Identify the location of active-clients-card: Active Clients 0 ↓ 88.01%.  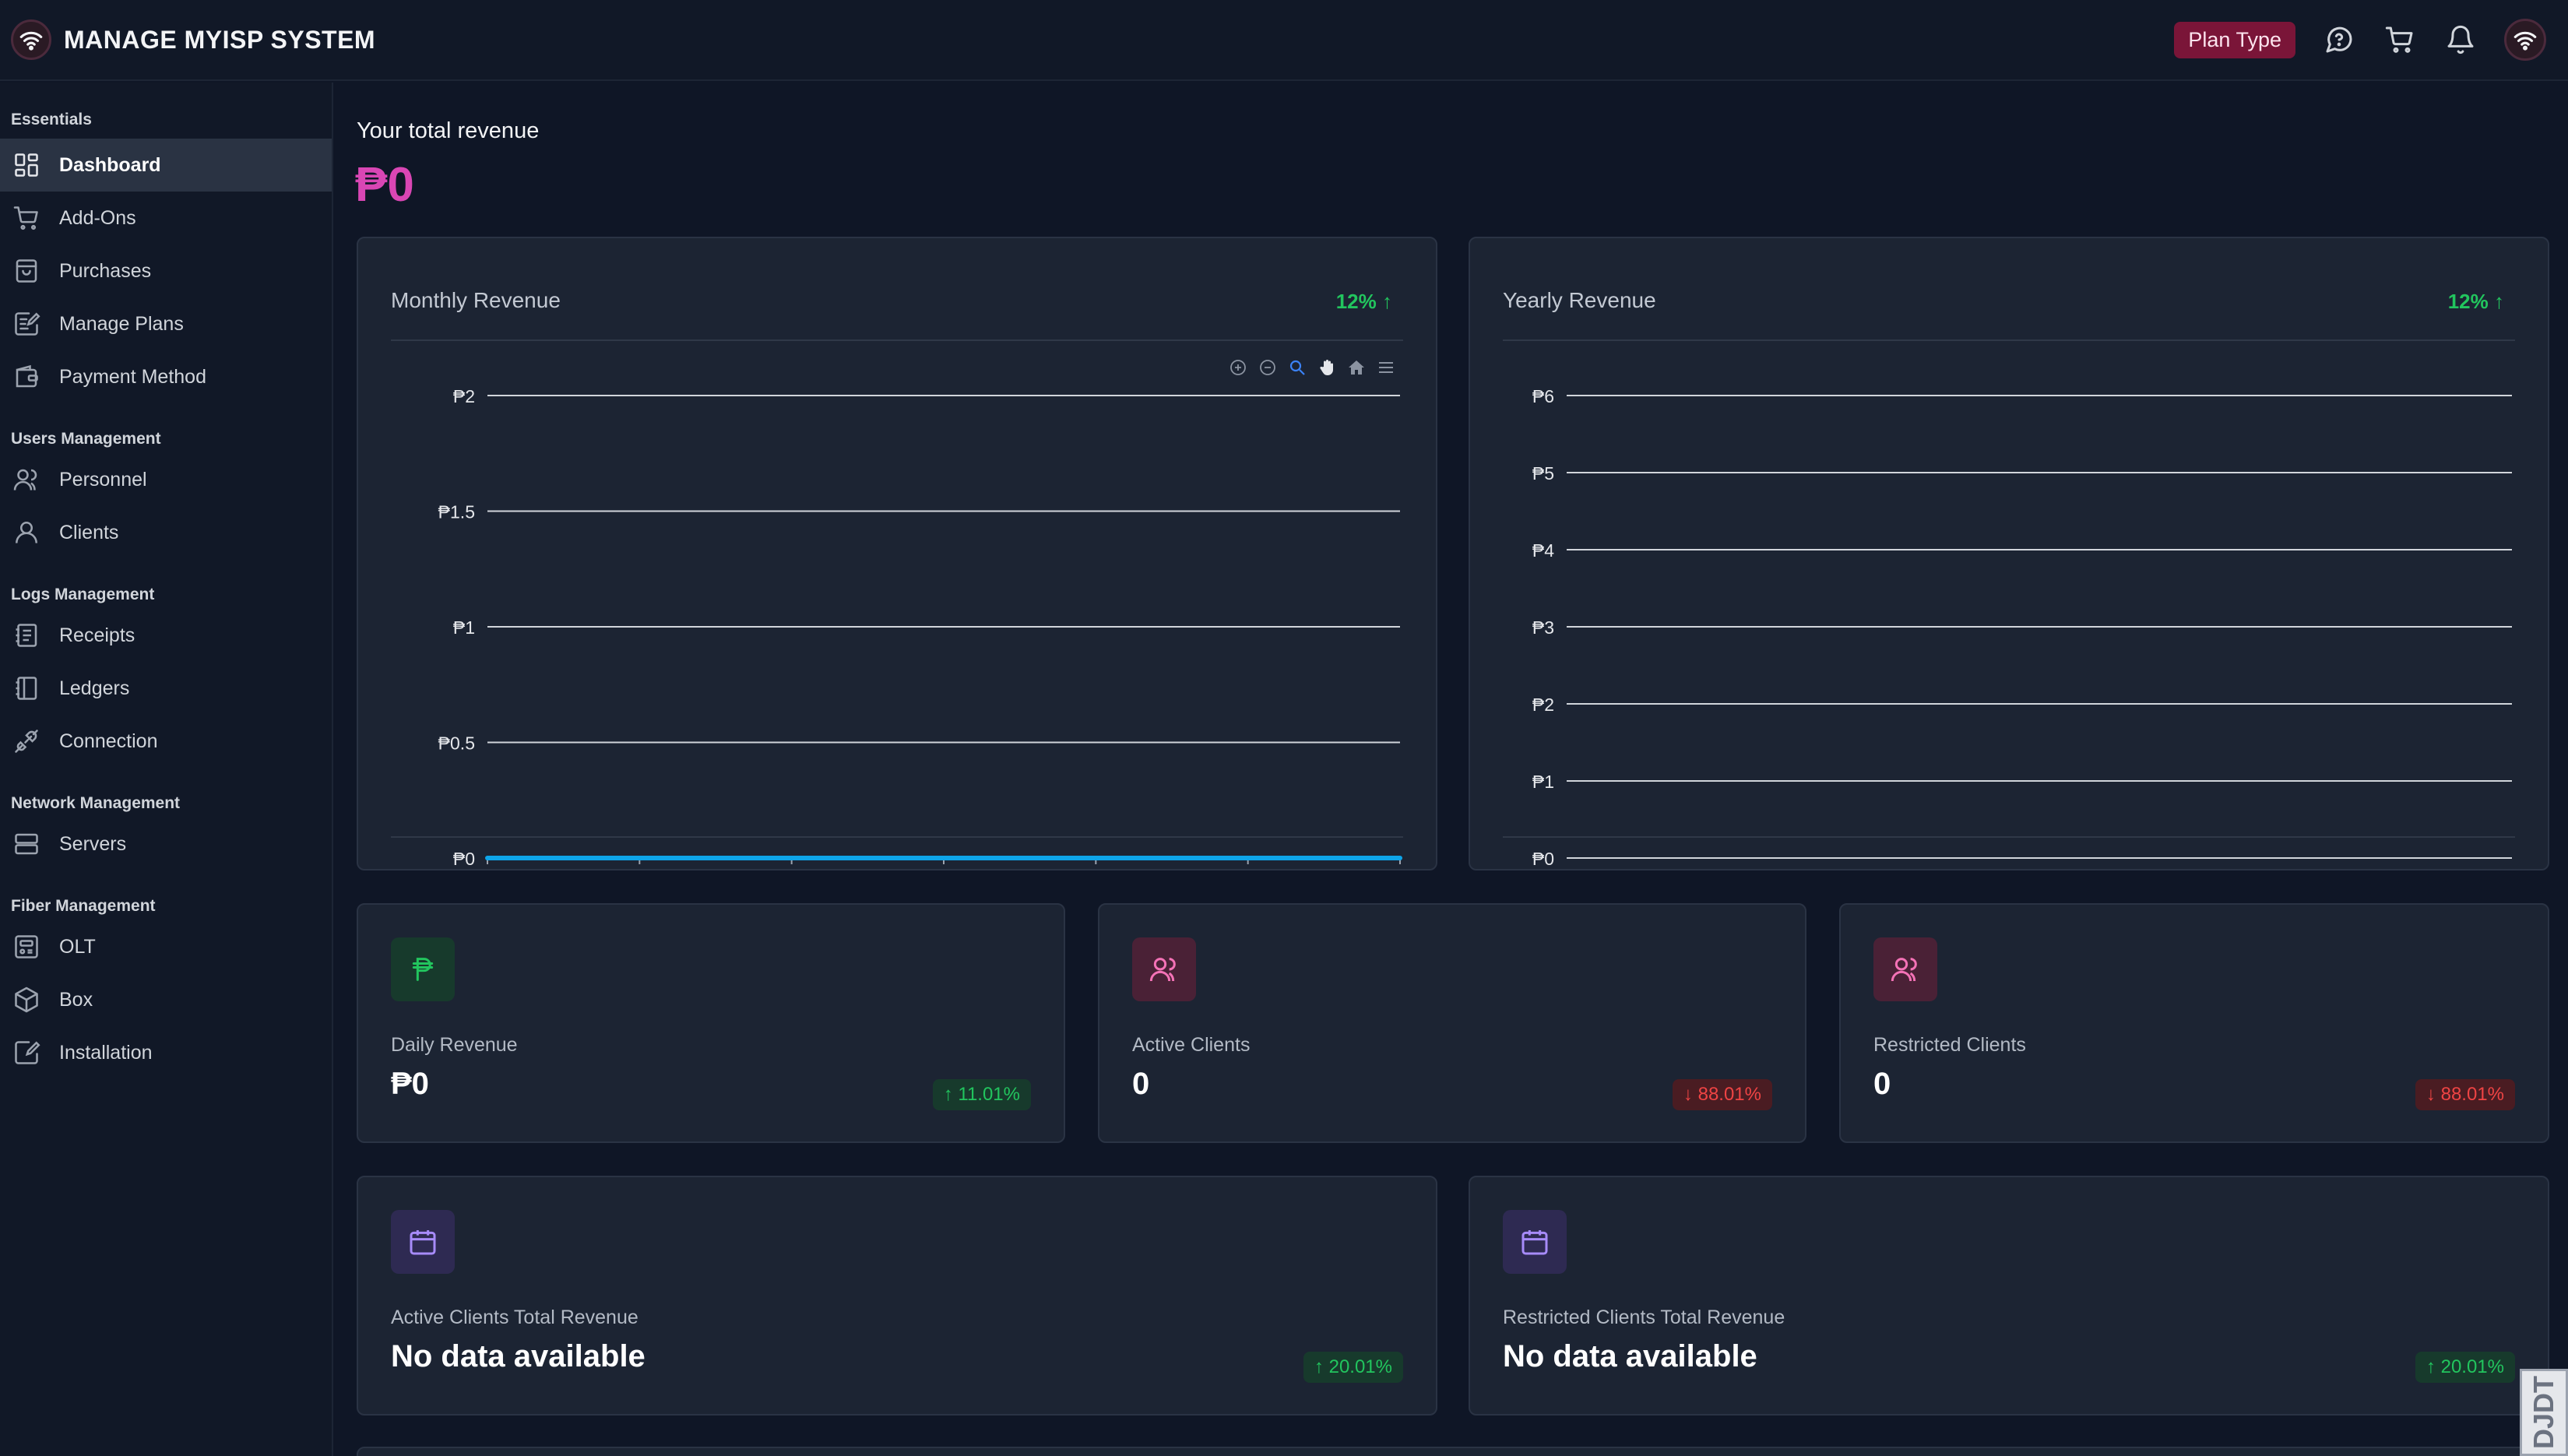
(1452, 1023).